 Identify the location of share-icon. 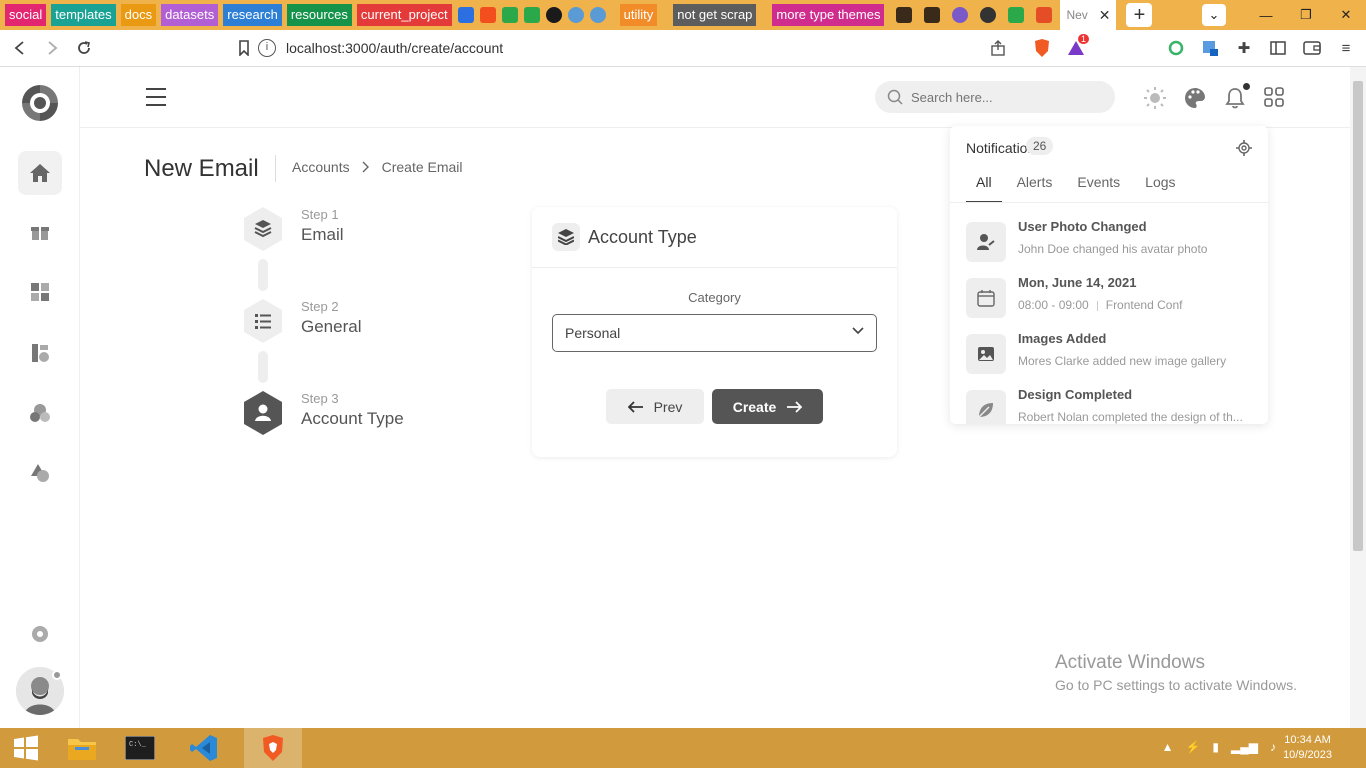
(998, 48).